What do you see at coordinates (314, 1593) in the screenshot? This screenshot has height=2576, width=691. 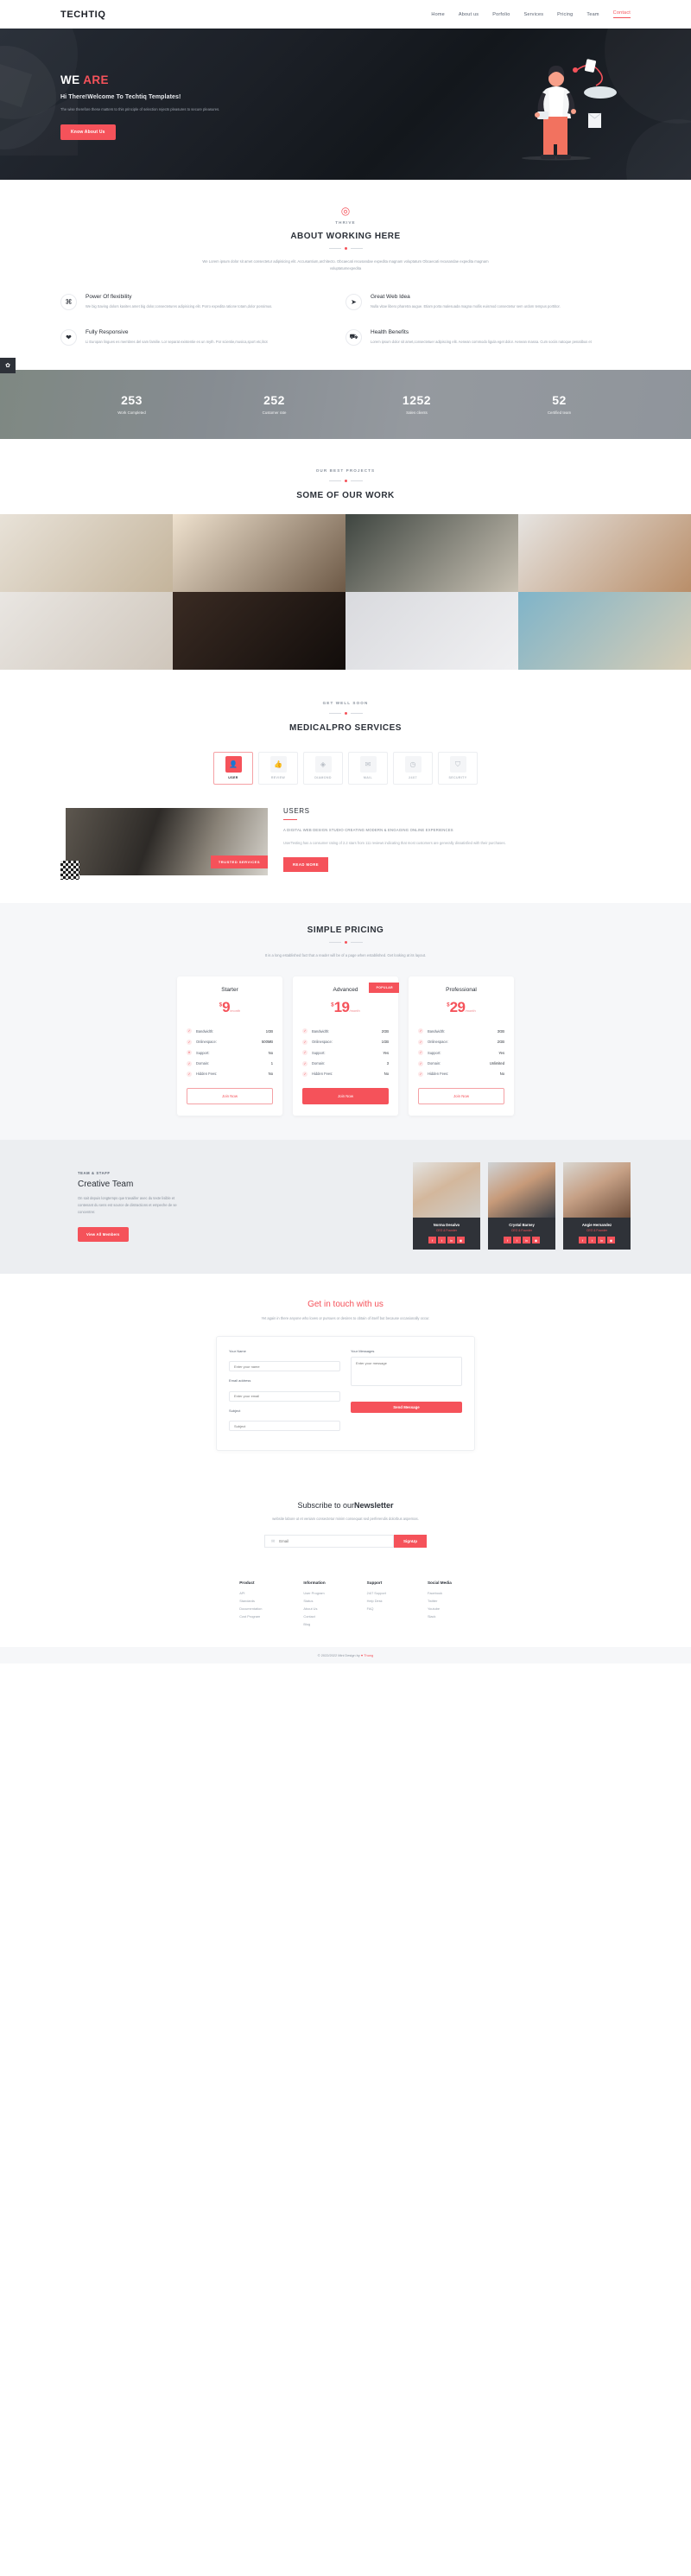 I see `footer-link: User Program` at bounding box center [314, 1593].